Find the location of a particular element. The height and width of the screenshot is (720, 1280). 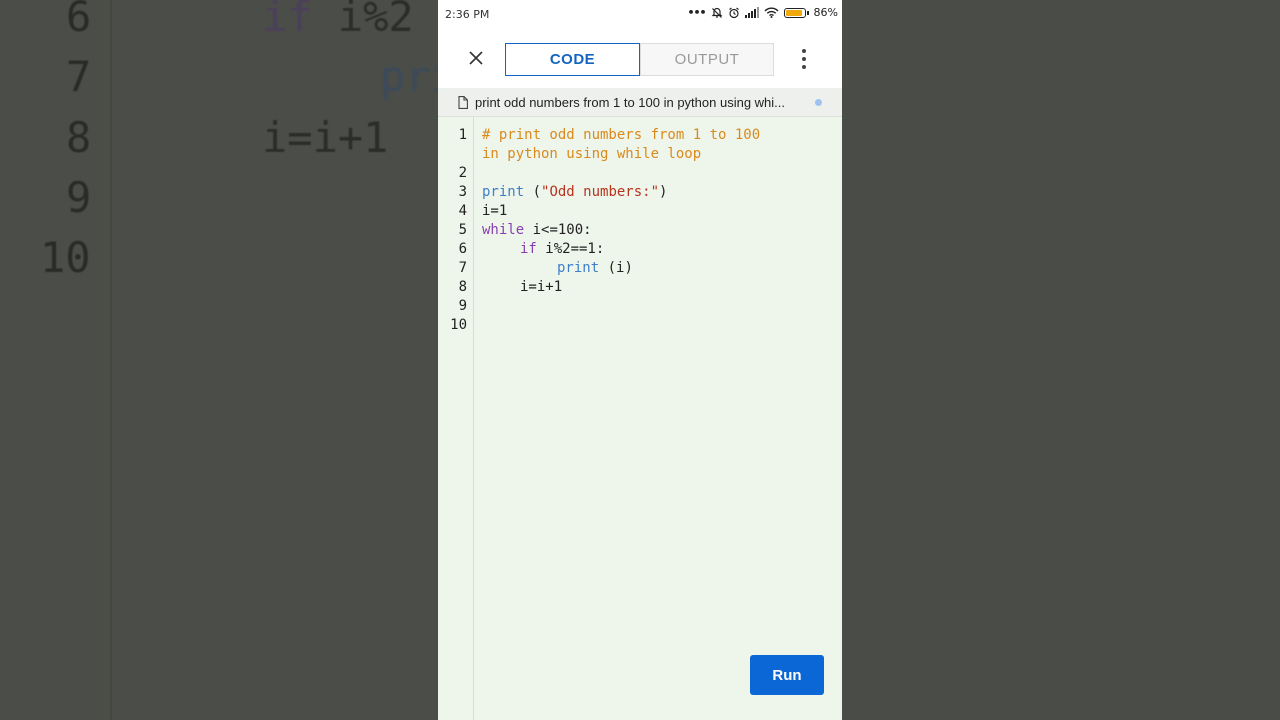

background-code-line-6: if i%2 is located at coordinates (338, 20).